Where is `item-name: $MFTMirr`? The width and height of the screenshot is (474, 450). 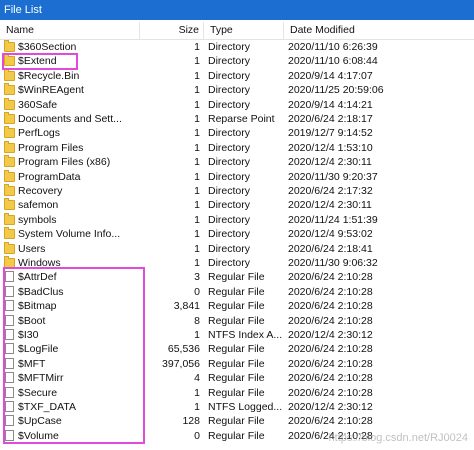 item-name: $MFTMirr is located at coordinates (41, 378).